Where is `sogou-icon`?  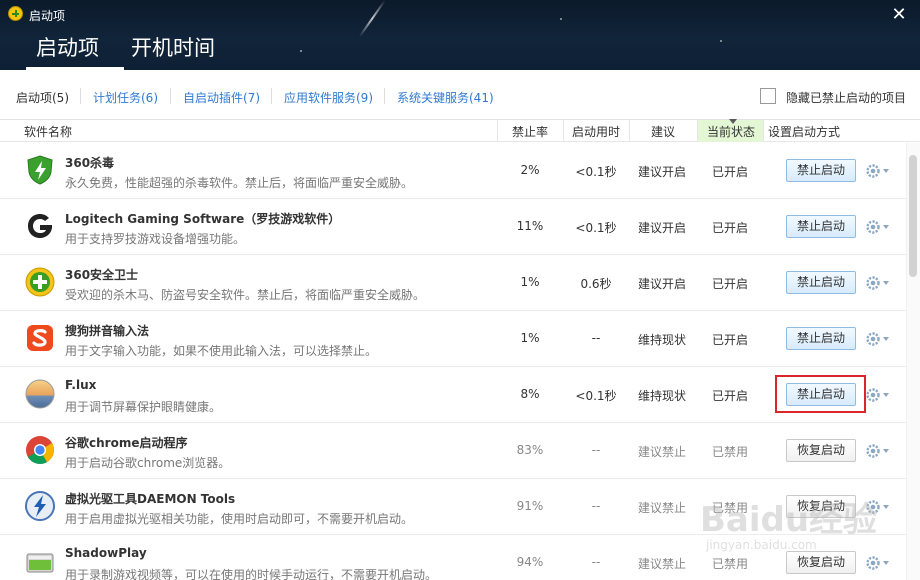 sogou-icon is located at coordinates (40, 338).